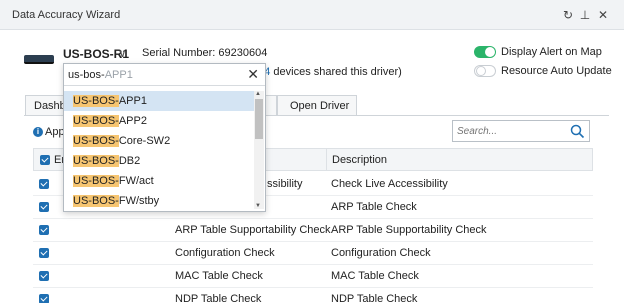 The height and width of the screenshot is (303, 624). I want to click on check-description: ARP Table Check, so click(374, 207).